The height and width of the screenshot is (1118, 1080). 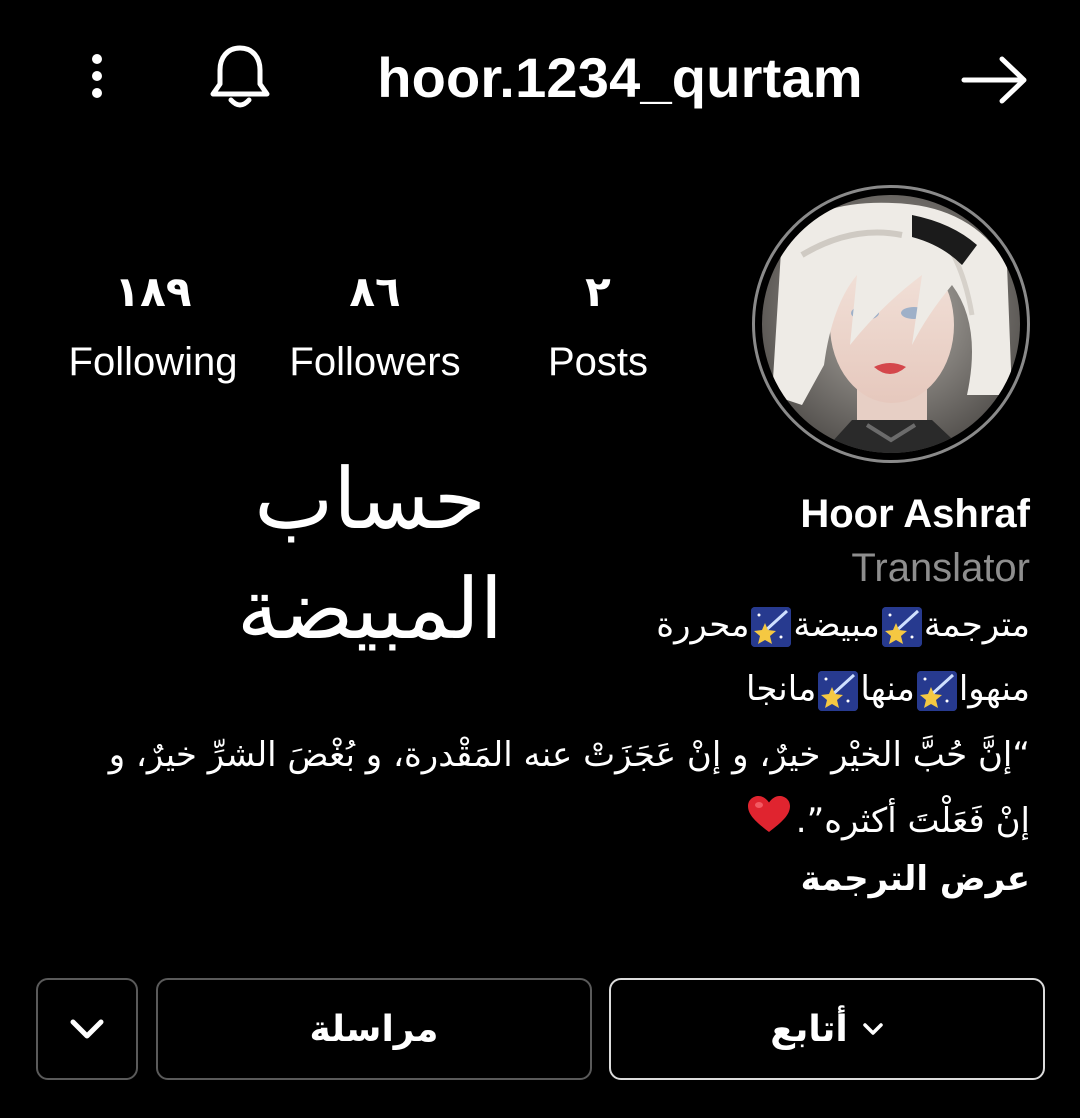 I want to click on profile-username: hoor.1234_qurtam, so click(x=620, y=77).